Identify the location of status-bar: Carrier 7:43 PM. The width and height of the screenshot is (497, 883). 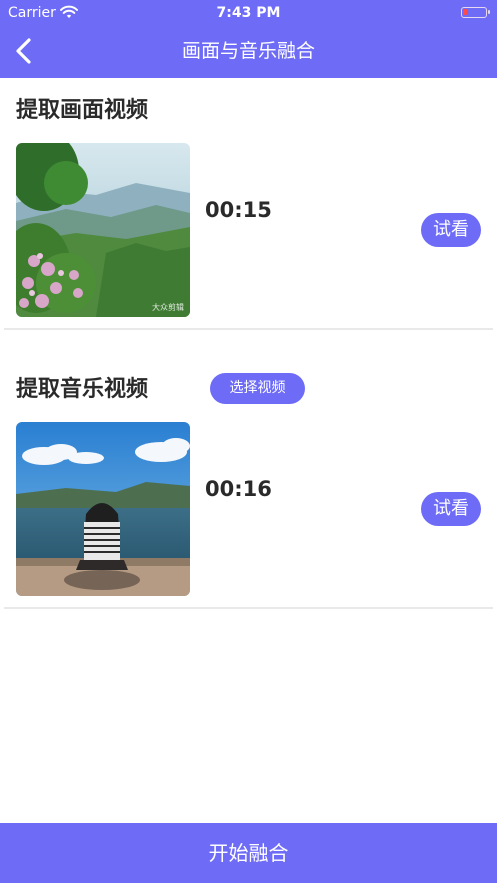
(248, 13).